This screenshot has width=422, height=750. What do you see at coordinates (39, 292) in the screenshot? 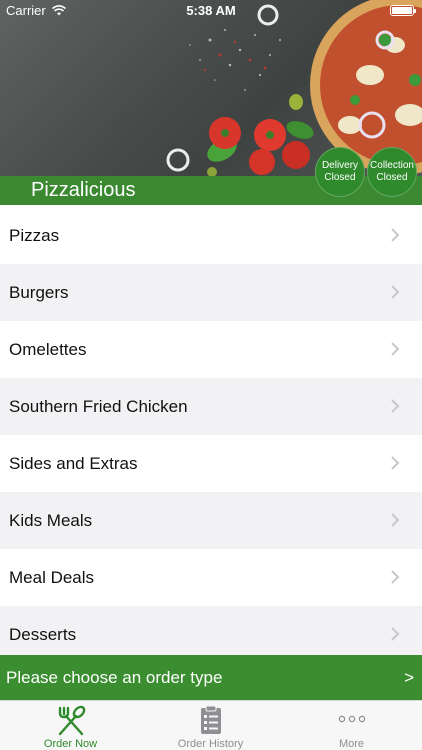
I see `menu-item-label: Burgers` at bounding box center [39, 292].